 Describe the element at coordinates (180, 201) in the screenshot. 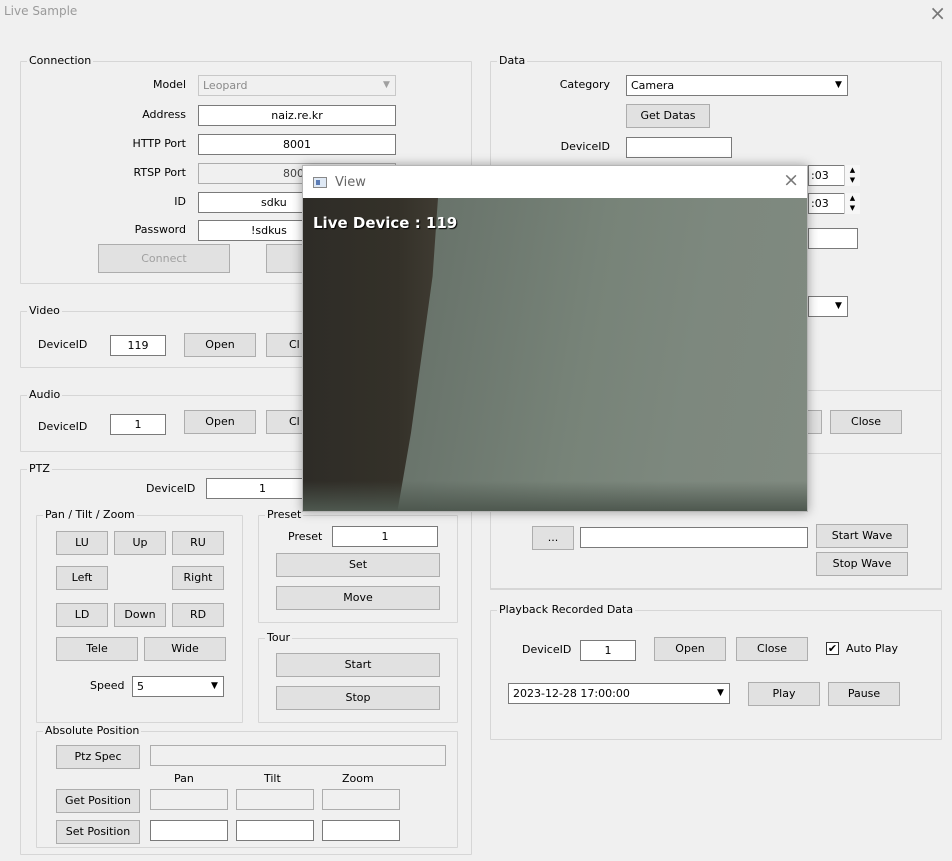

I see `id-label: ID` at that location.